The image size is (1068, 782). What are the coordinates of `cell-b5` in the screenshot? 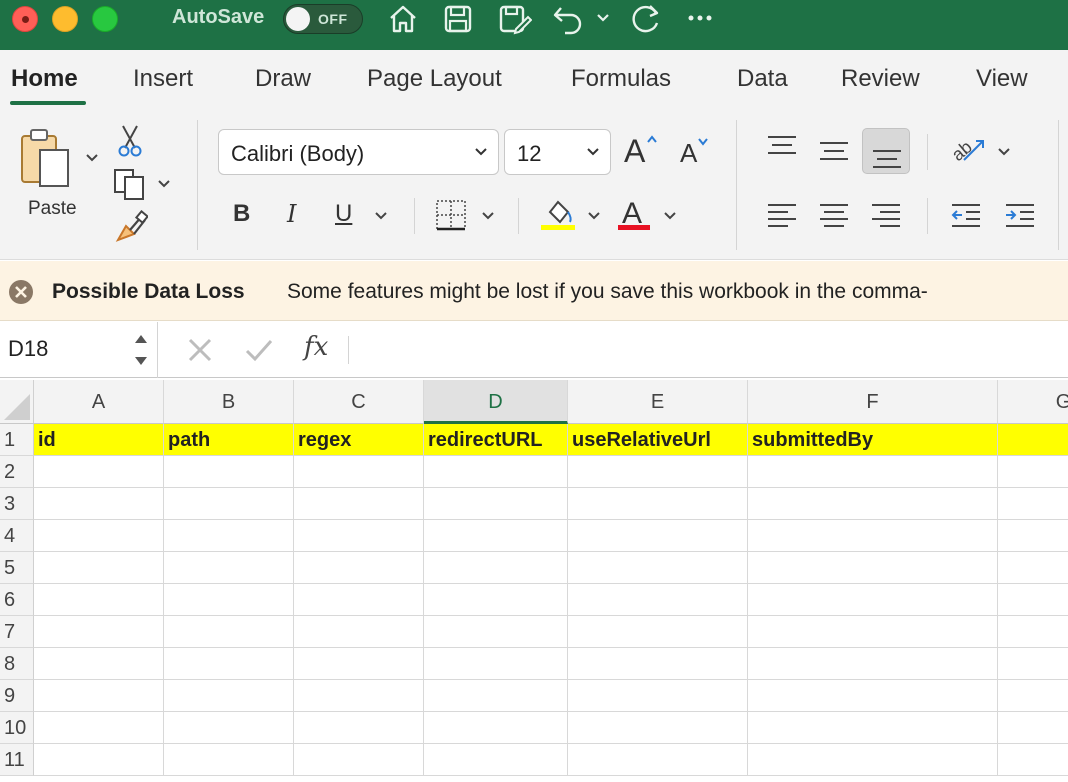 It's located at (229, 568).